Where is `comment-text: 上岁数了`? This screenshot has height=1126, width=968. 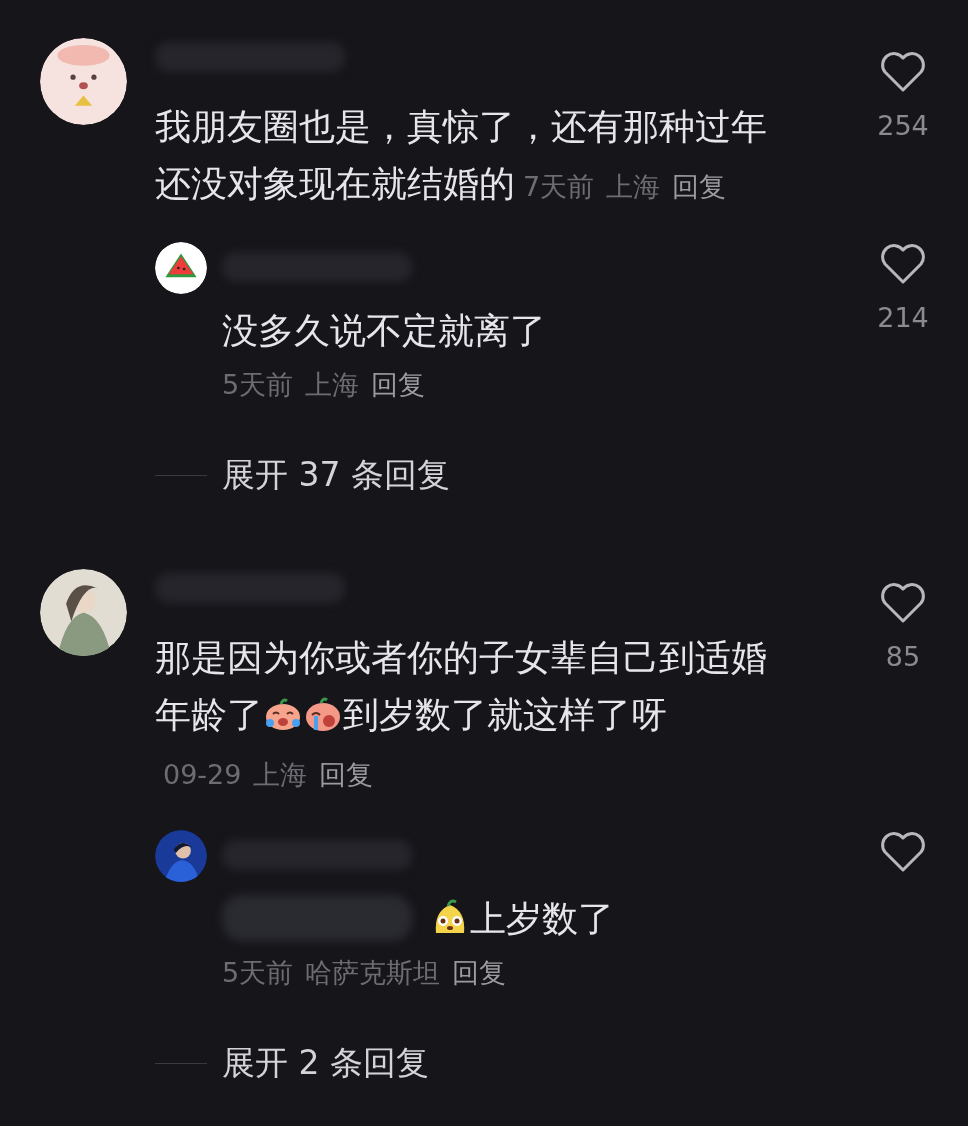 comment-text: 上岁数了 is located at coordinates (542, 918).